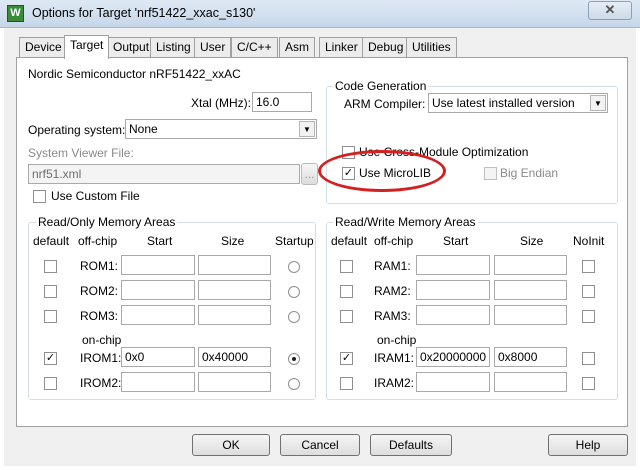  I want to click on iram2-size-input, so click(530, 382).